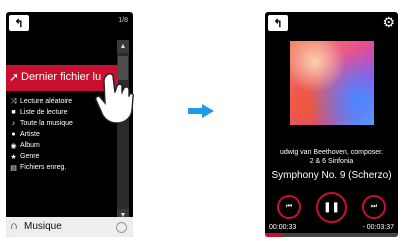 Image resolution: width=402 pixels, height=241 pixels. Describe the element at coordinates (13, 157) in the screenshot. I see `star-icon: ★` at that location.